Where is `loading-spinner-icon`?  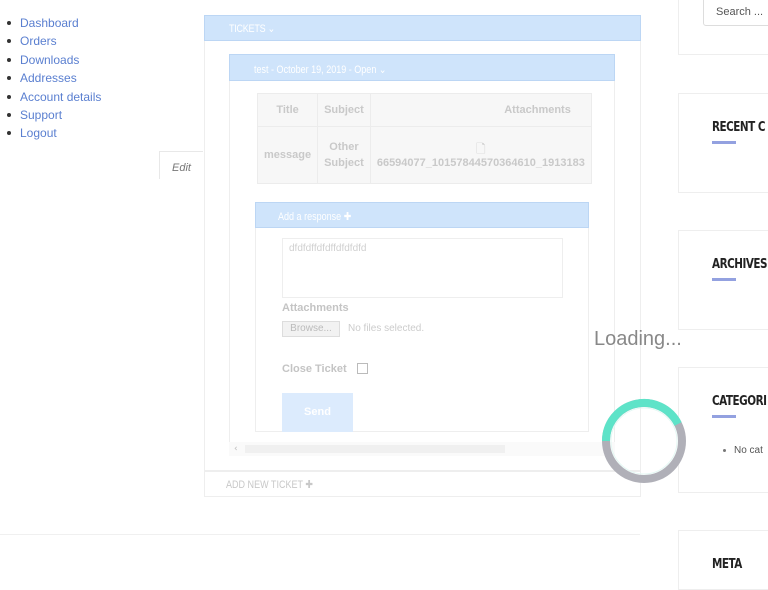 loading-spinner-icon is located at coordinates (644, 440).